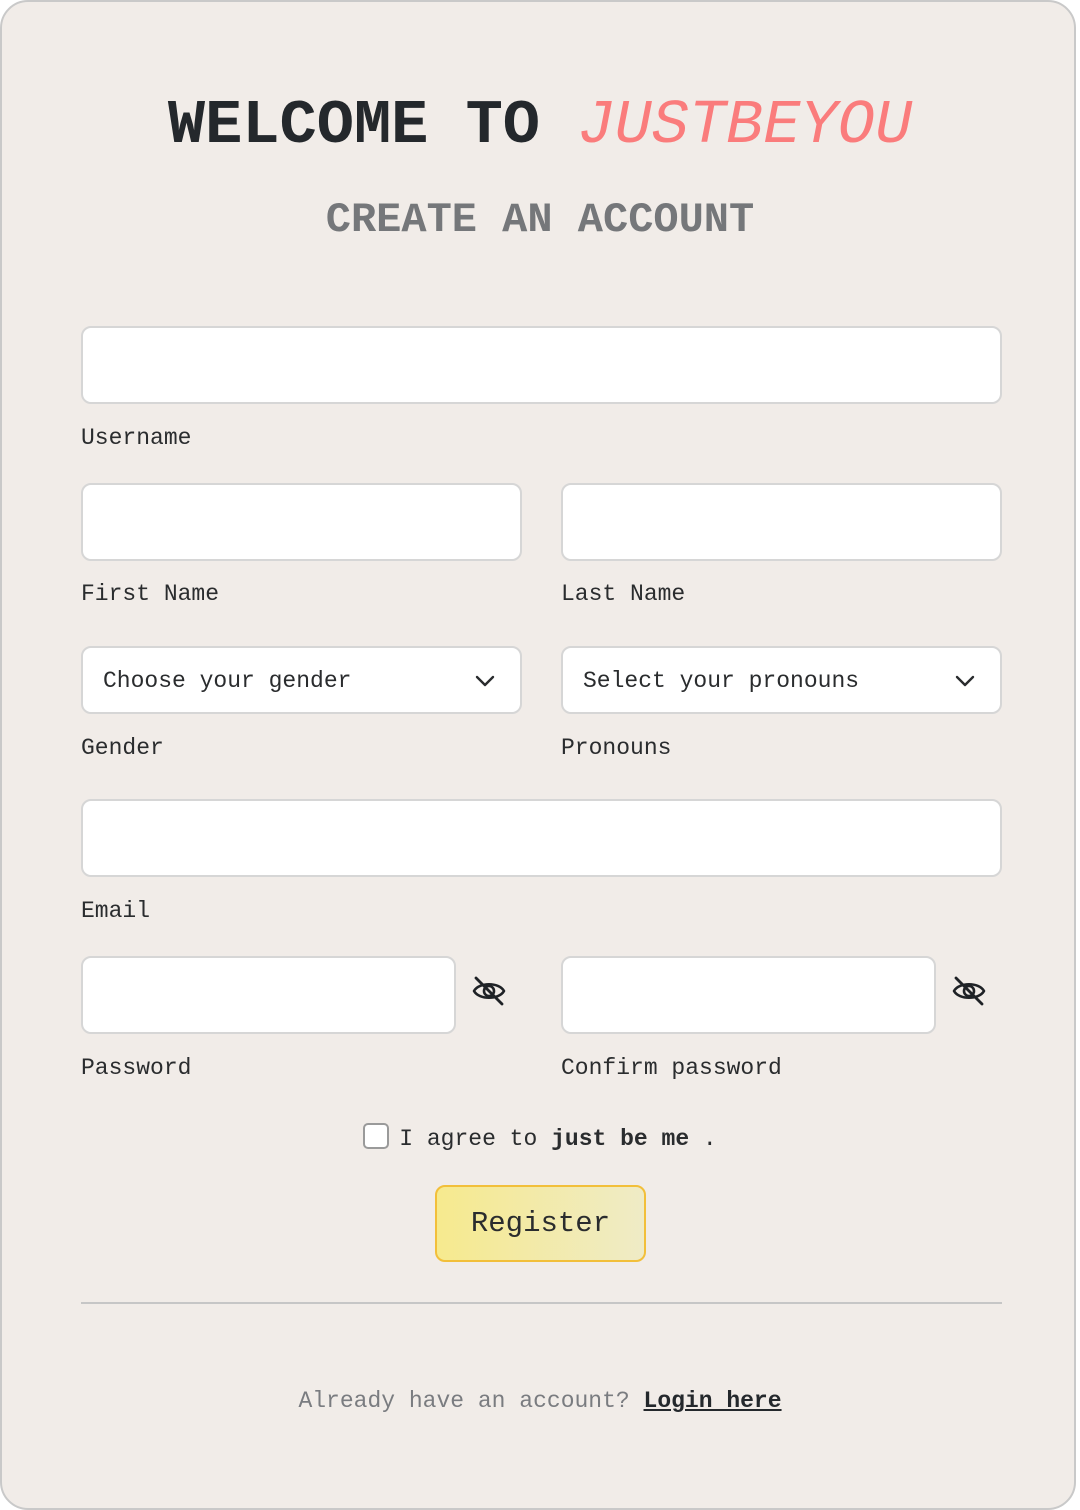 The height and width of the screenshot is (1510, 1080). I want to click on page-title: WELCOME TO JUSTBEYOU, so click(540, 126).